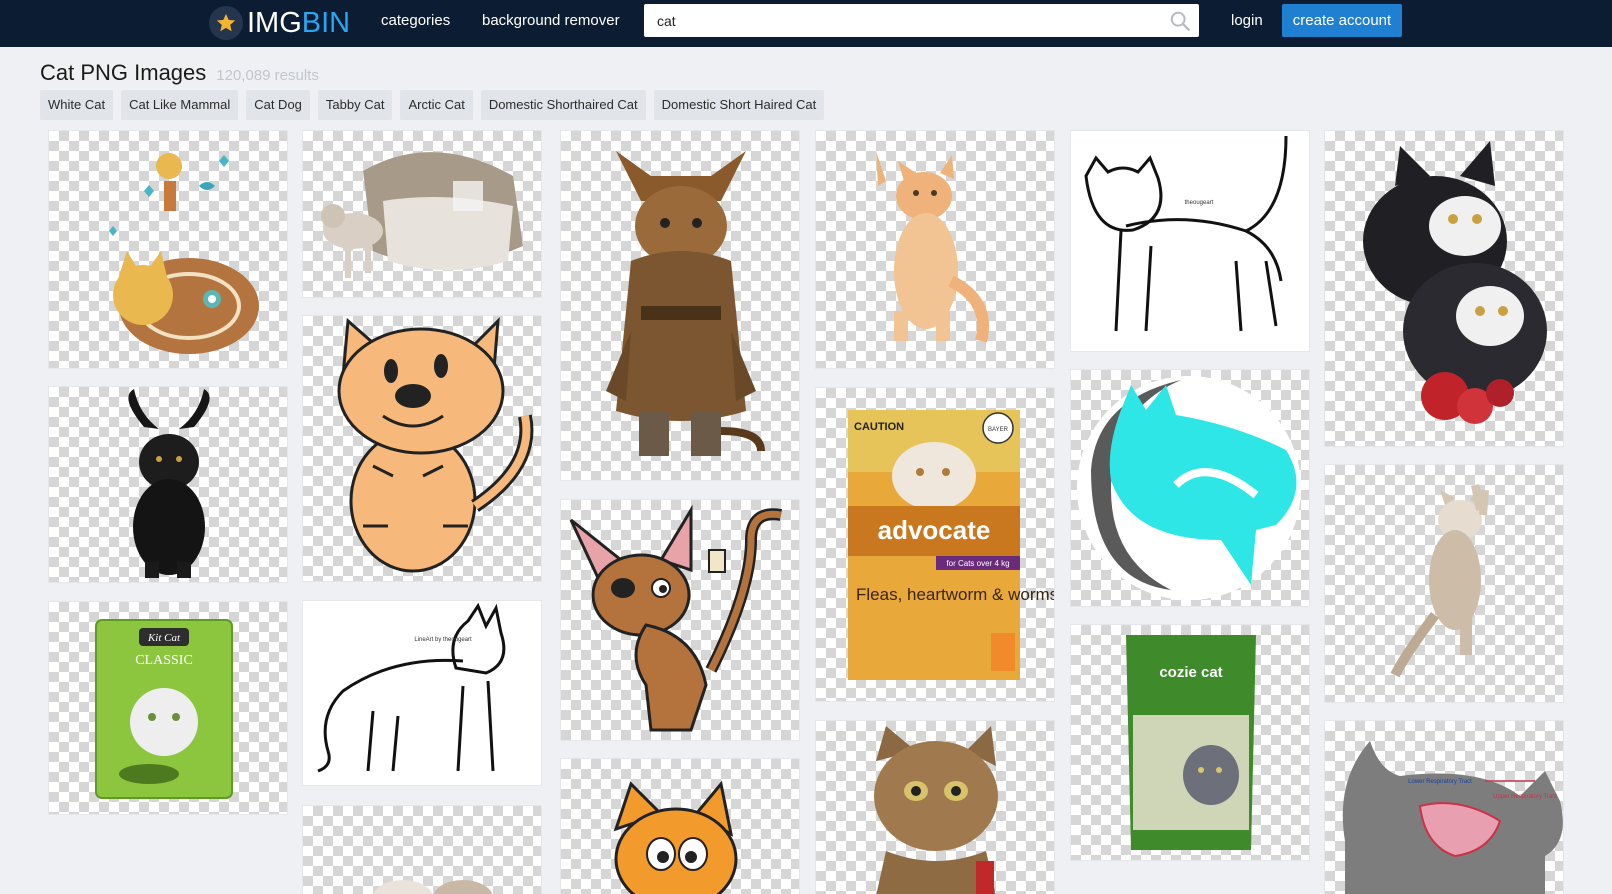 The width and height of the screenshot is (1612, 894). I want to click on site-logo: IMGBIN, so click(279, 23).